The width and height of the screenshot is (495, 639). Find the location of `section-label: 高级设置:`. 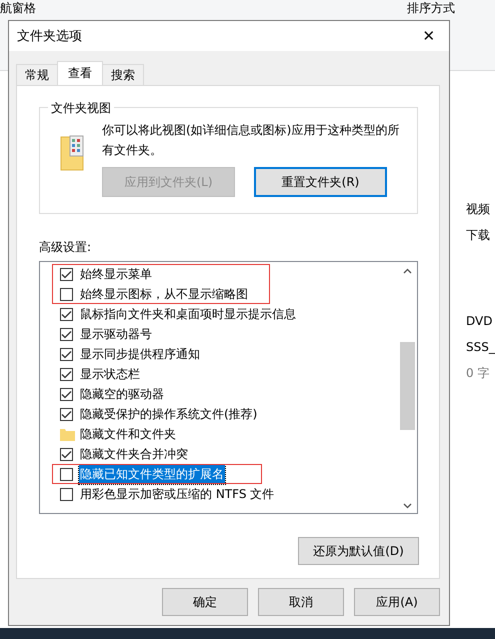

section-label: 高级设置: is located at coordinates (65, 247).